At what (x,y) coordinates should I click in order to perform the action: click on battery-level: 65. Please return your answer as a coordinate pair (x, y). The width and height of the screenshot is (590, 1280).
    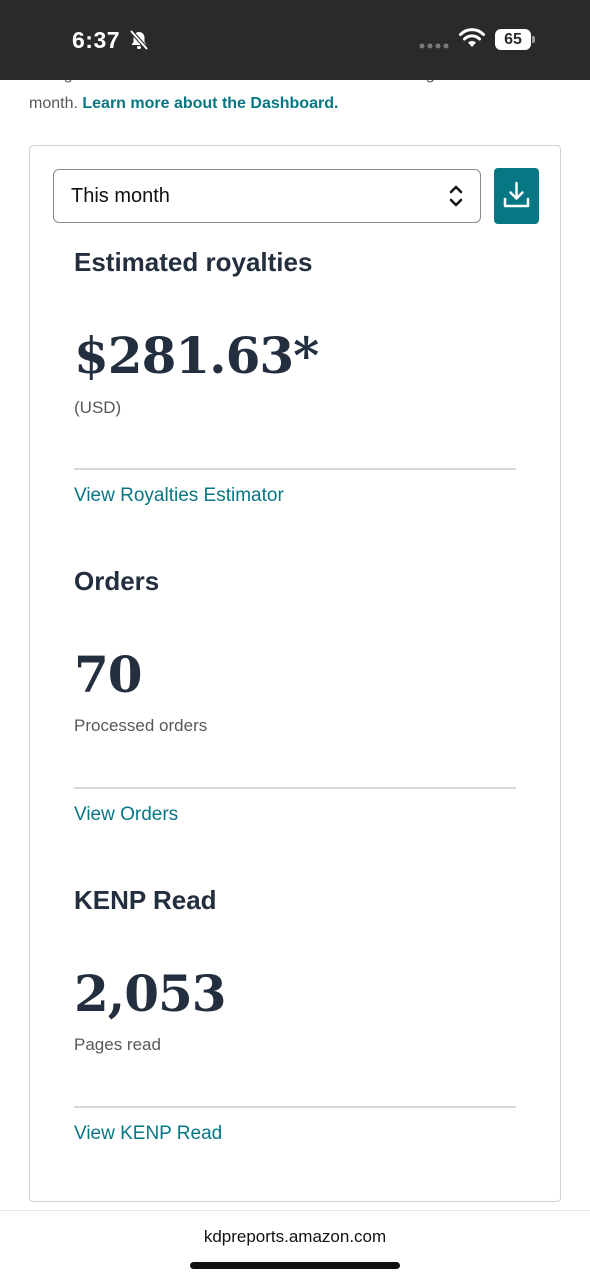
    Looking at the image, I should click on (513, 39).